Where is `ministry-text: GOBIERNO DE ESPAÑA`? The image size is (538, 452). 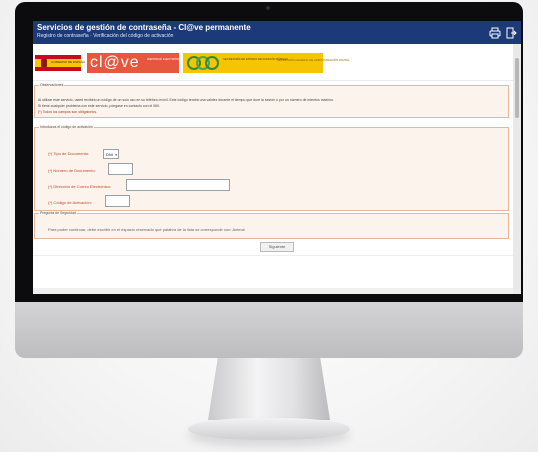 ministry-text: GOBIERNO DE ESPAÑA is located at coordinates (68, 62).